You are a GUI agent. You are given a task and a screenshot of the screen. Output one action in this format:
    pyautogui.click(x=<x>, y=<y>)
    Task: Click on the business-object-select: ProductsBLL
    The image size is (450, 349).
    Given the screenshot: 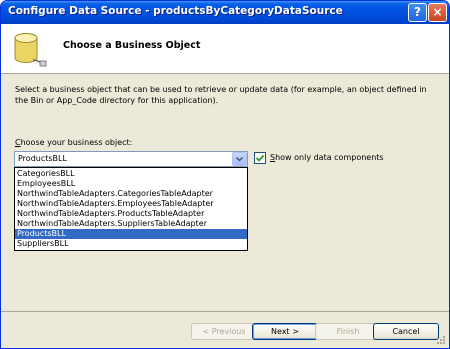 What is the action you would take?
    pyautogui.click(x=131, y=159)
    